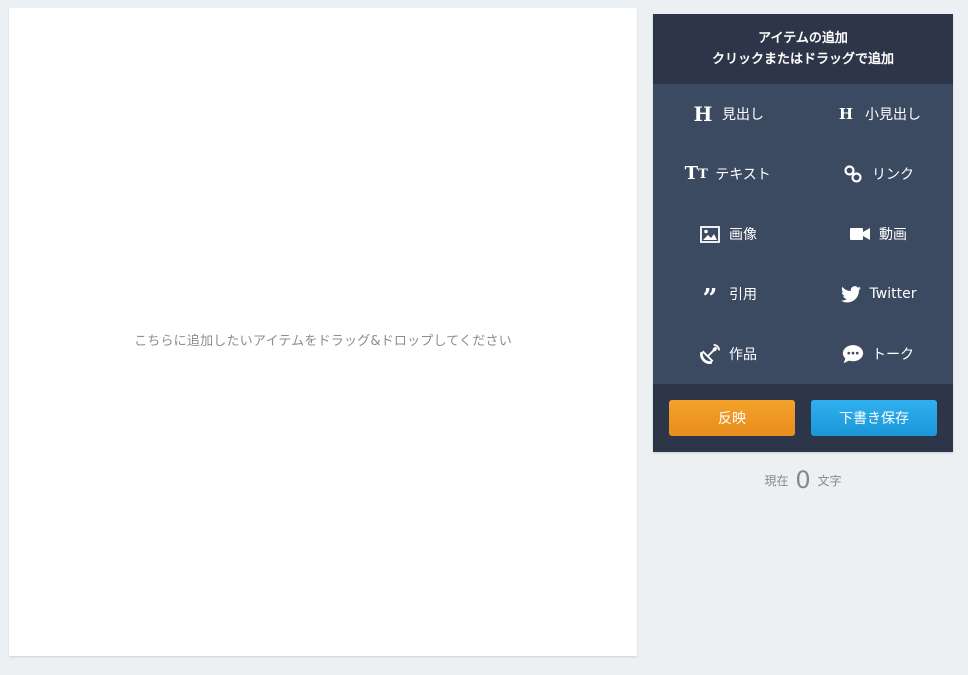 This screenshot has width=968, height=675. I want to click on apply-button: 反映, so click(732, 418).